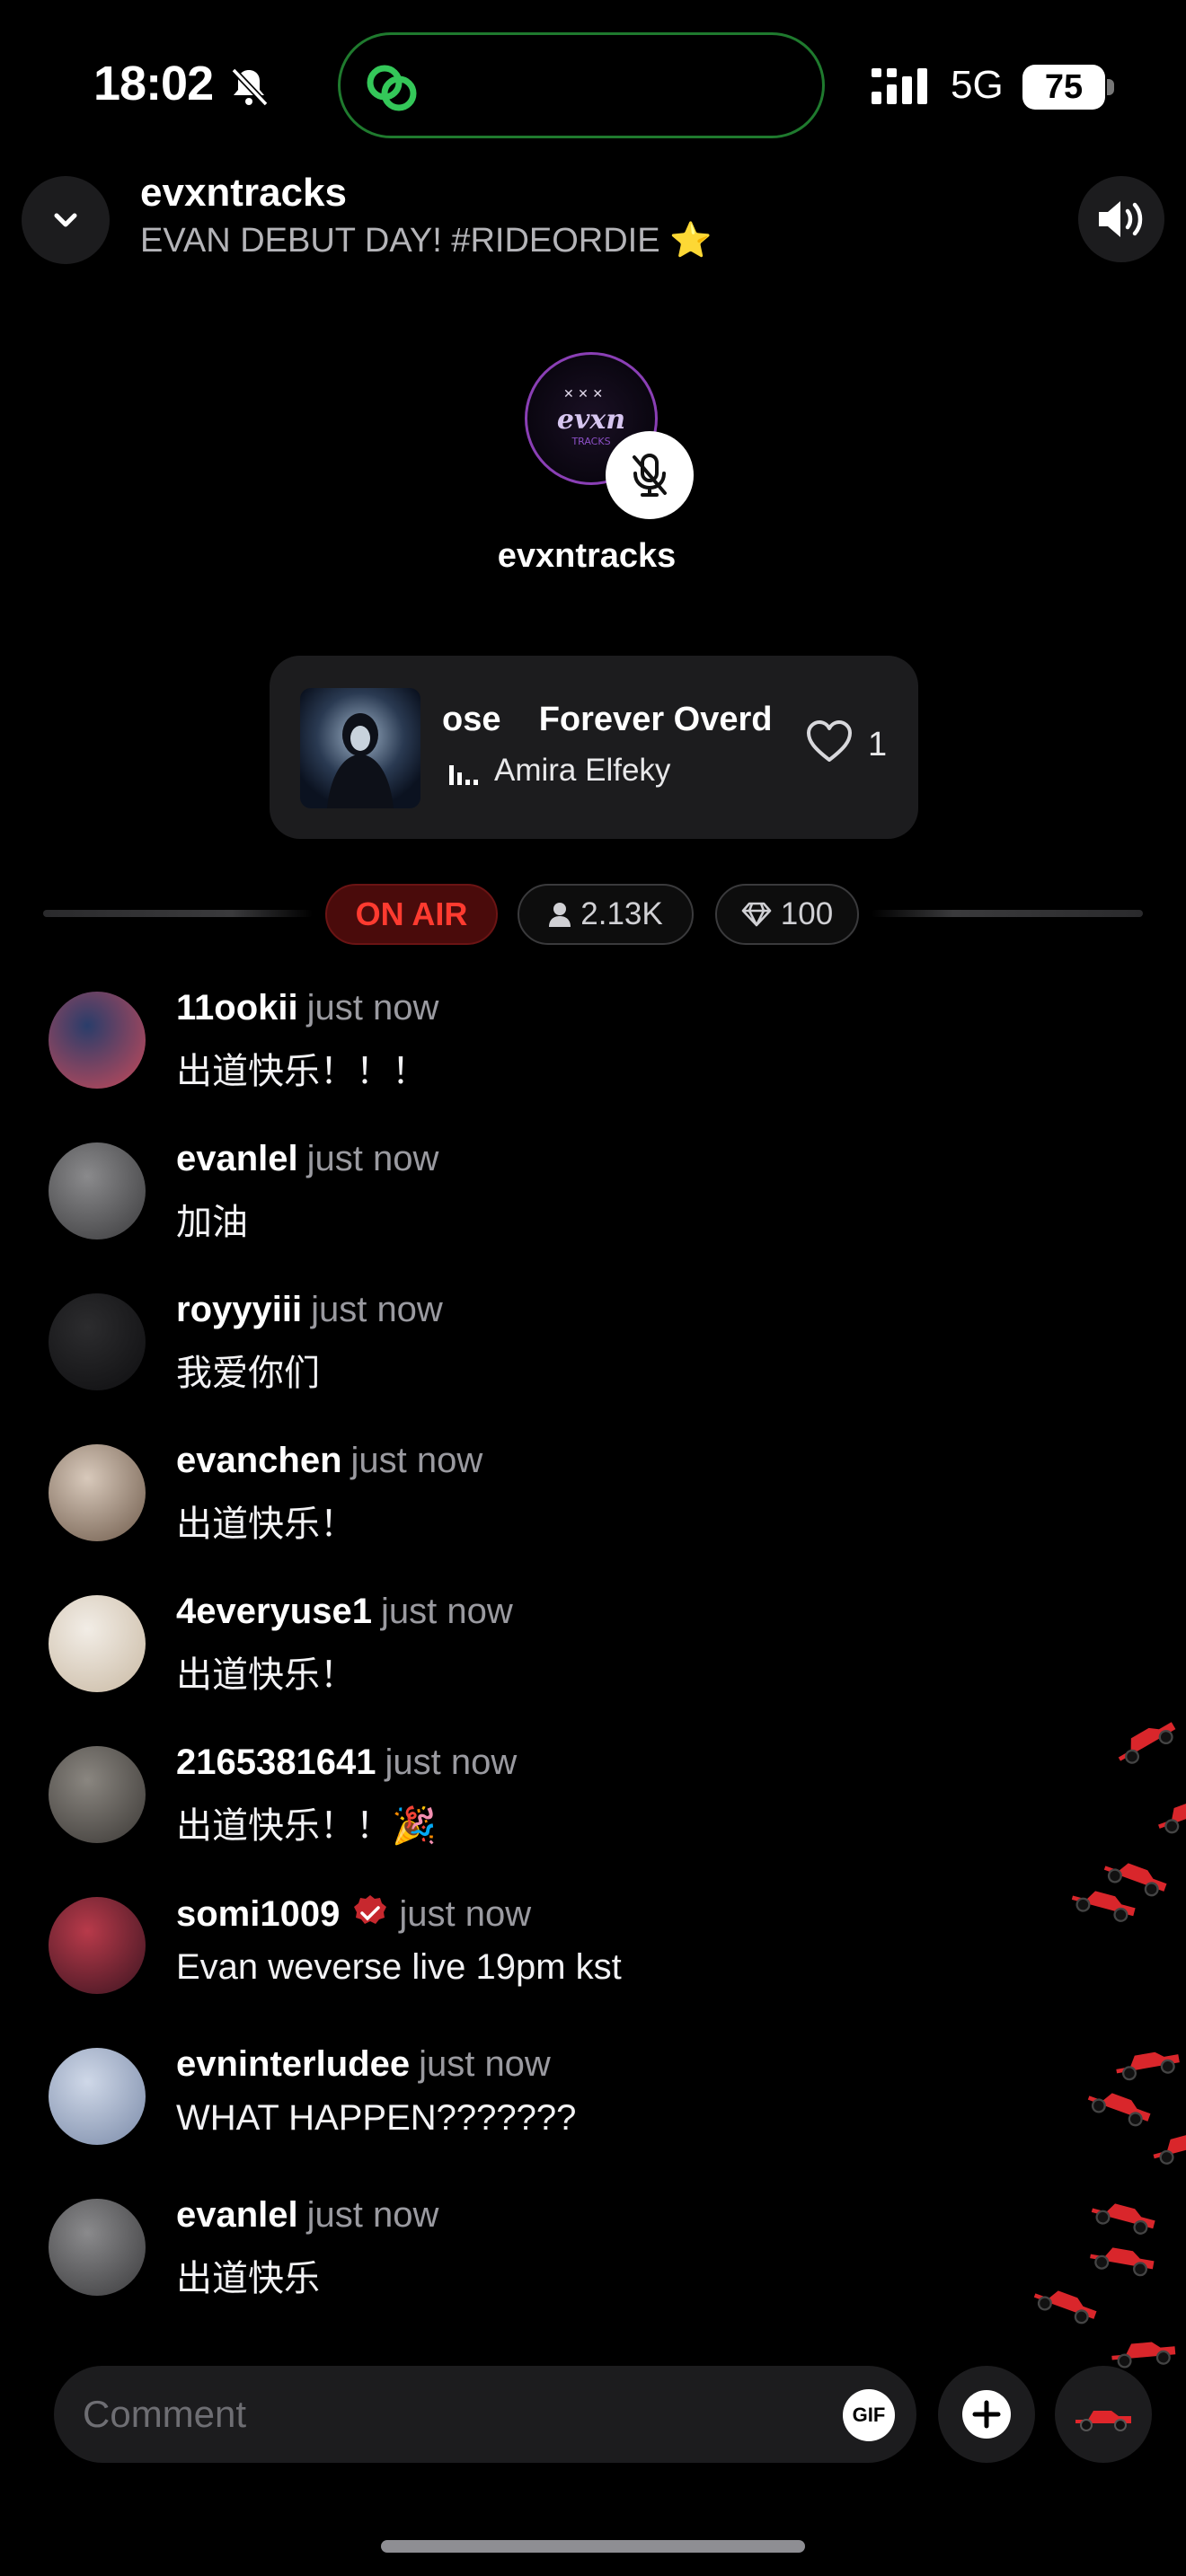 The height and width of the screenshot is (2576, 1186). I want to click on comment-text: 出道快乐！！！, so click(302, 1071).